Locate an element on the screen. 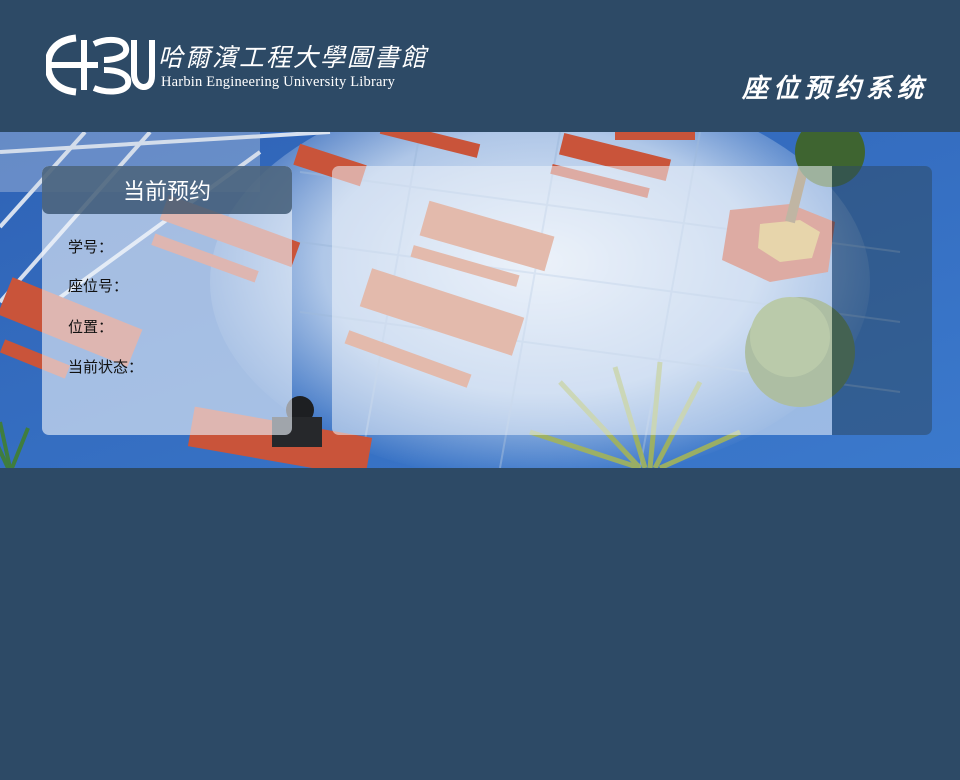 The width and height of the screenshot is (960, 780). student-id-row: 学号： is located at coordinates (91, 246).